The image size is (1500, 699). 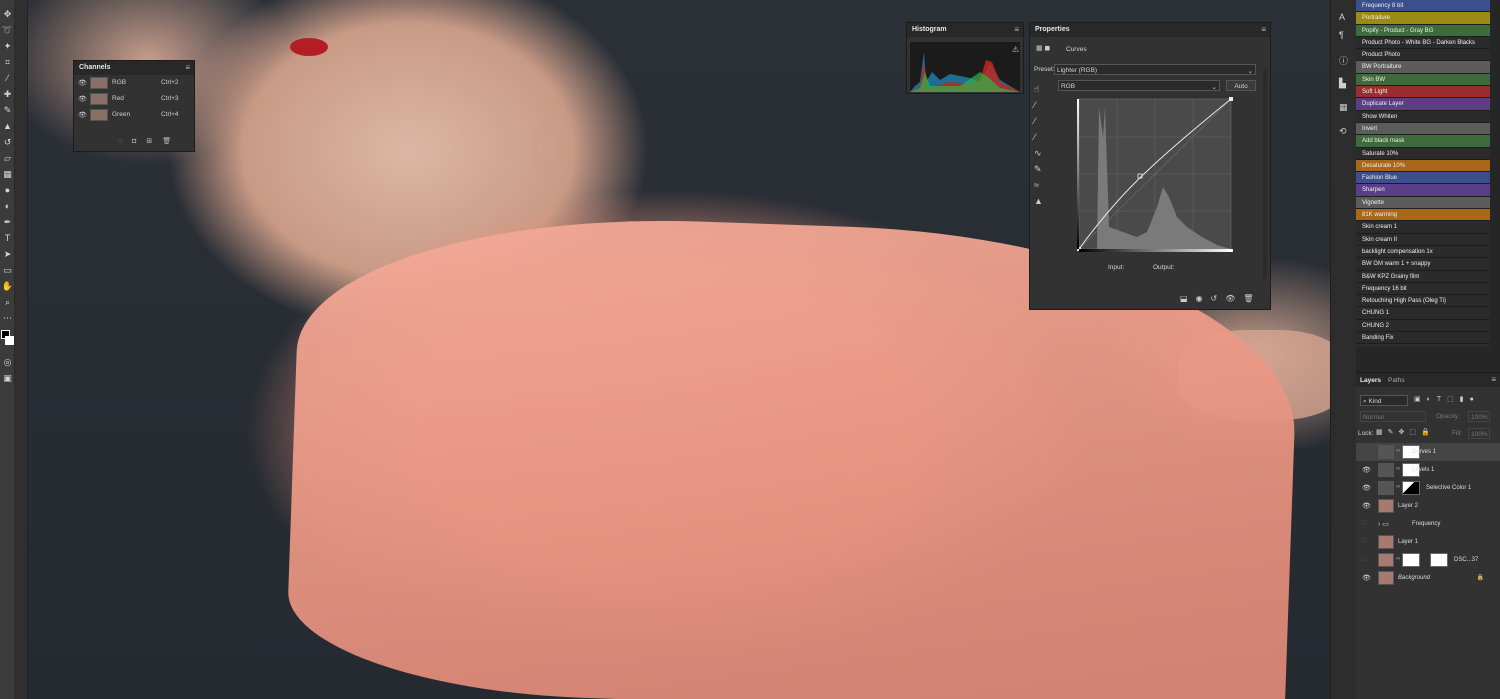 I want to click on action-button: Invert, so click(x=1423, y=129).